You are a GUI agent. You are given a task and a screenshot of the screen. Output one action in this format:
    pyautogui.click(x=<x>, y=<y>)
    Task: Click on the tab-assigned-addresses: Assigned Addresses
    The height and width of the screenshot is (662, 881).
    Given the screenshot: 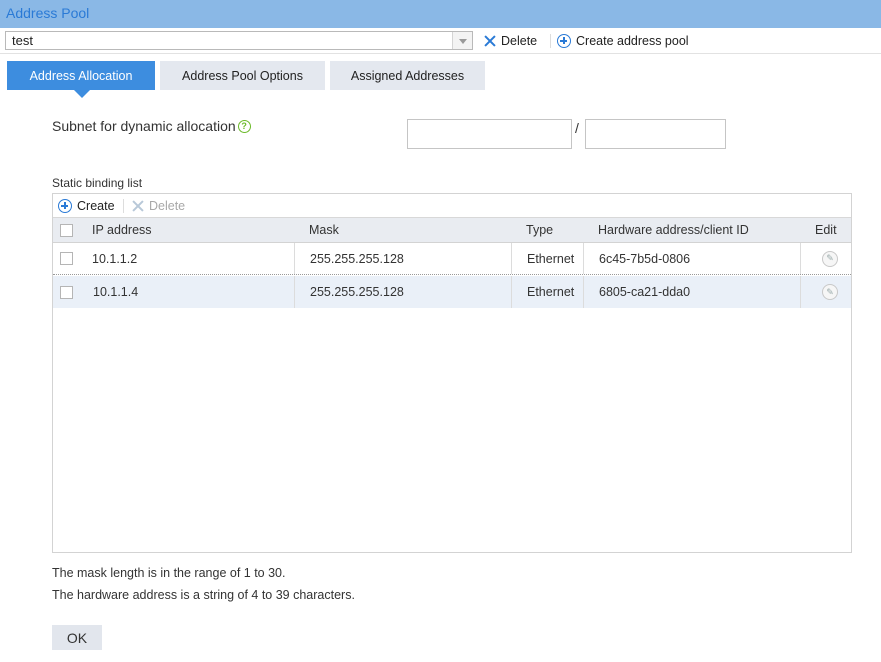 What is the action you would take?
    pyautogui.click(x=407, y=75)
    